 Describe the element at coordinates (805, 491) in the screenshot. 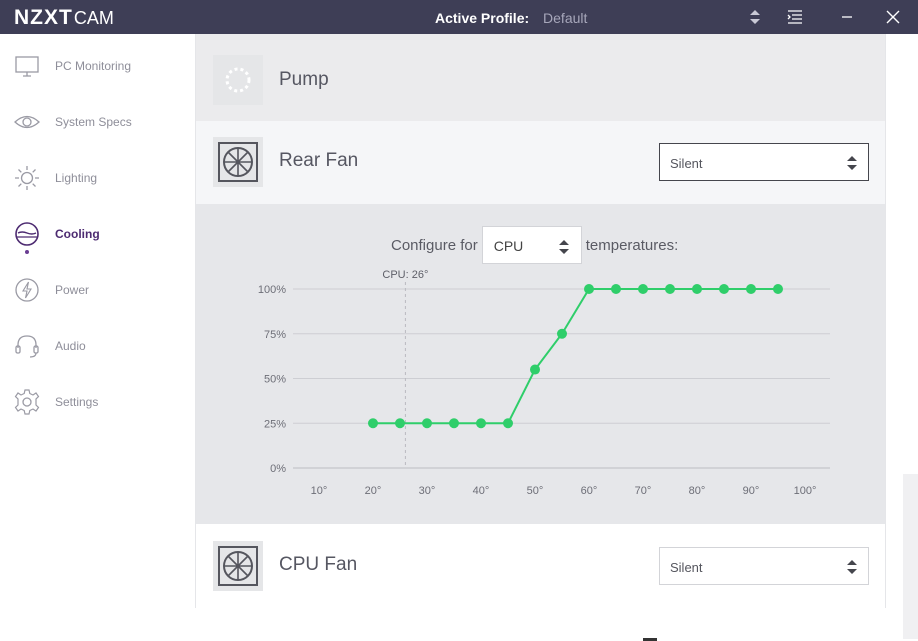

I see `x-tick-label: 100°` at that location.